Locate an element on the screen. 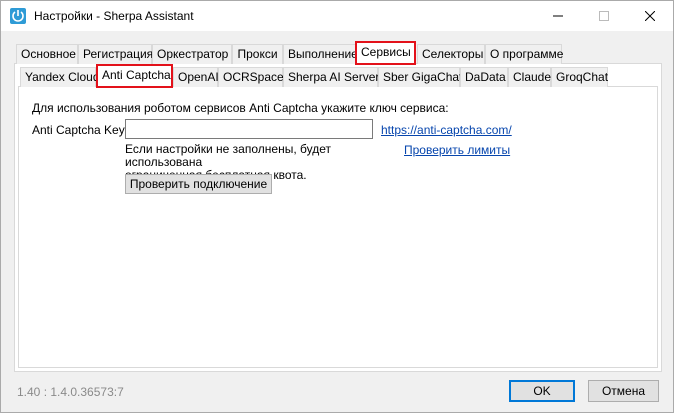 The image size is (674, 413). tab-proxy: Прокси is located at coordinates (257, 54).